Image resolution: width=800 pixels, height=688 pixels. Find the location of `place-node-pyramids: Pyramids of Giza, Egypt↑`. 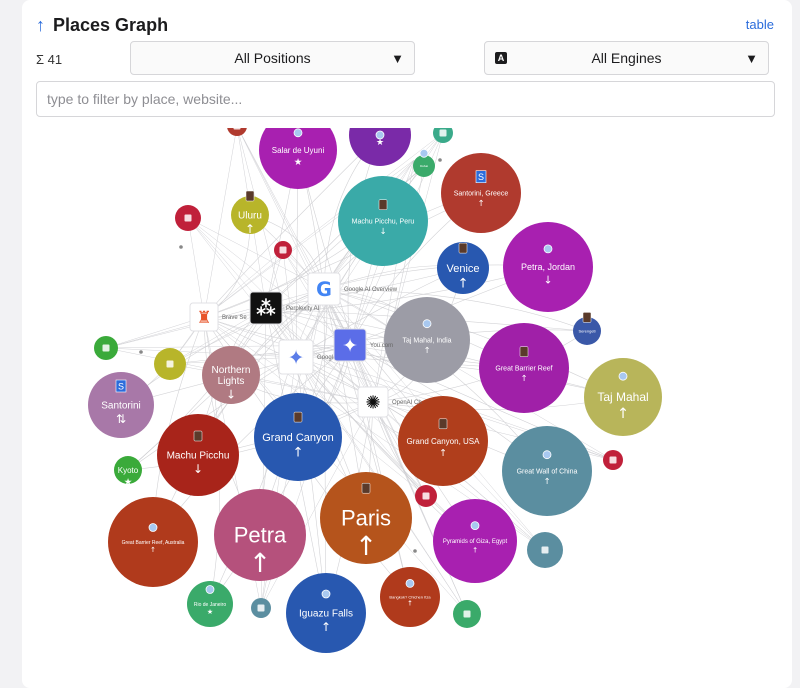

place-node-pyramids: Pyramids of Giza, Egypt↑ is located at coordinates (475, 541).